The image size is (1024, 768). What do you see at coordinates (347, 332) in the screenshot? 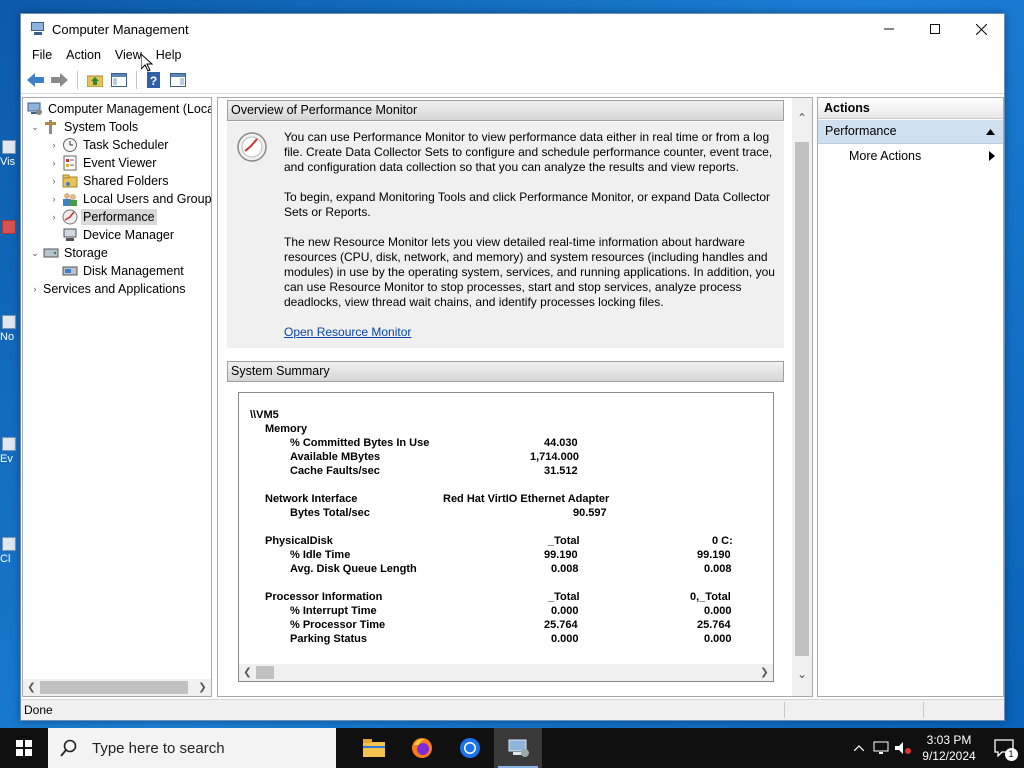
I see `open-resource-monitor-link: Open Resource Monitor` at bounding box center [347, 332].